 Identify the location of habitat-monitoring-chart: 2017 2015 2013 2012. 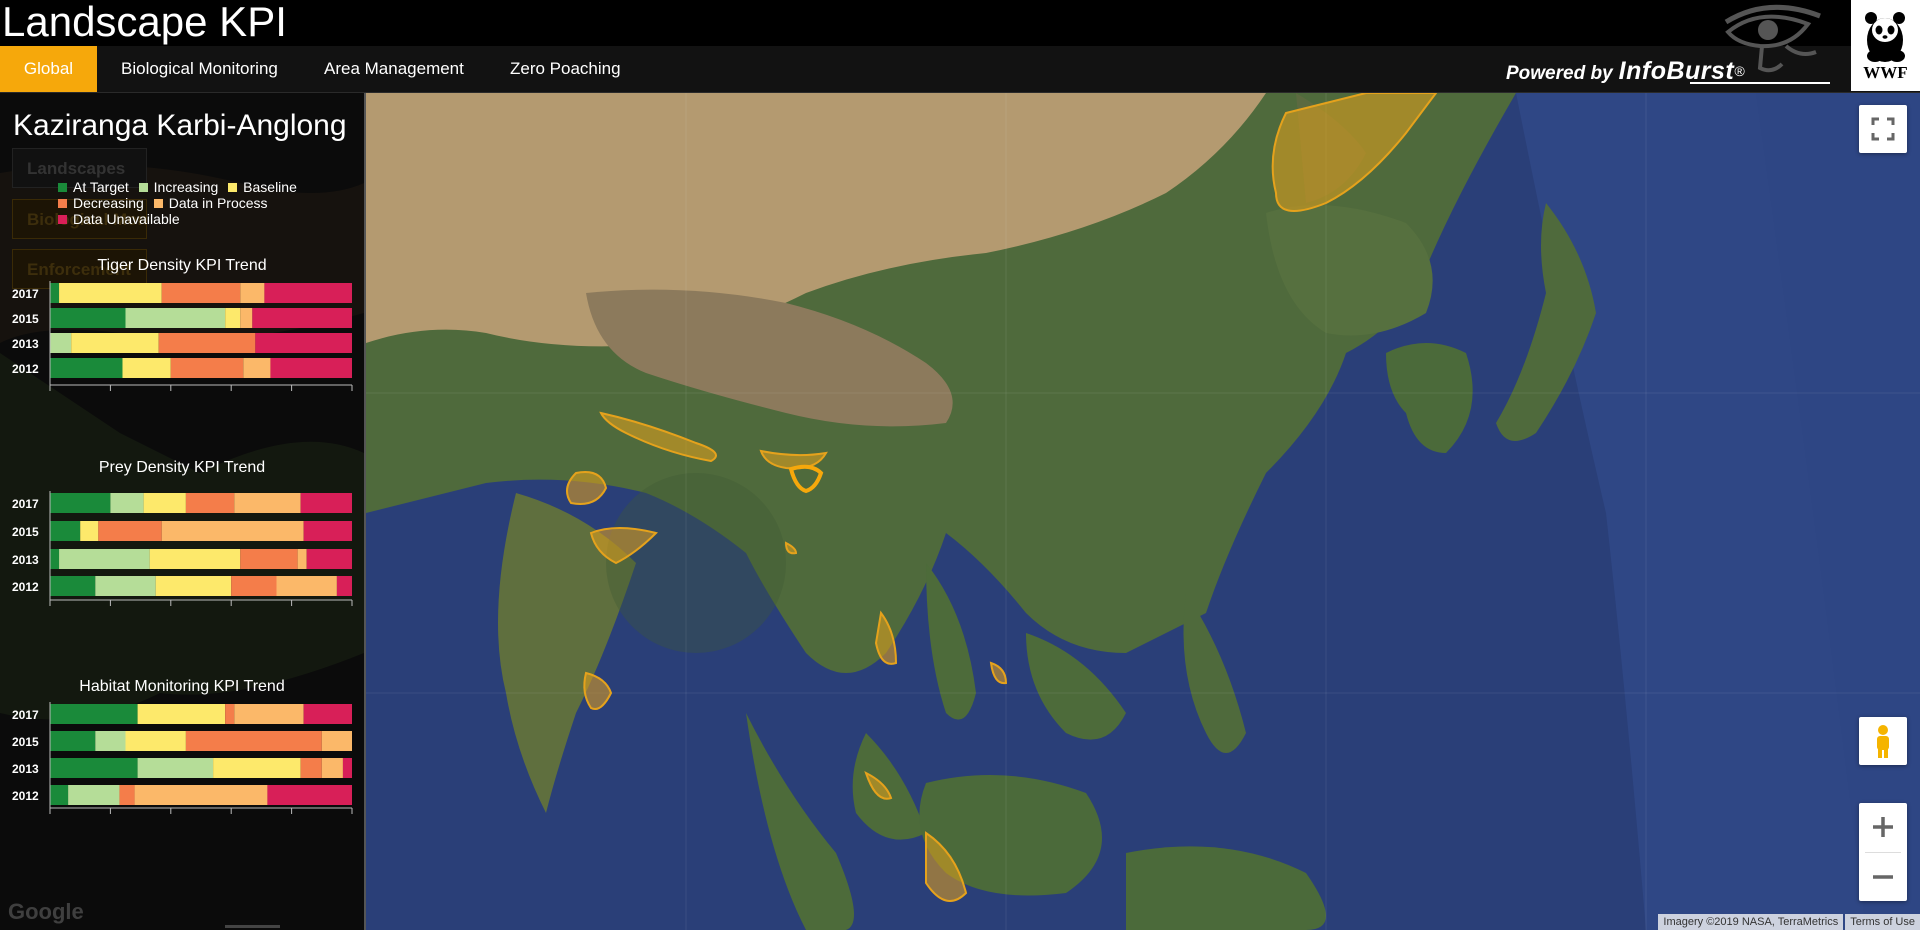
(182, 758).